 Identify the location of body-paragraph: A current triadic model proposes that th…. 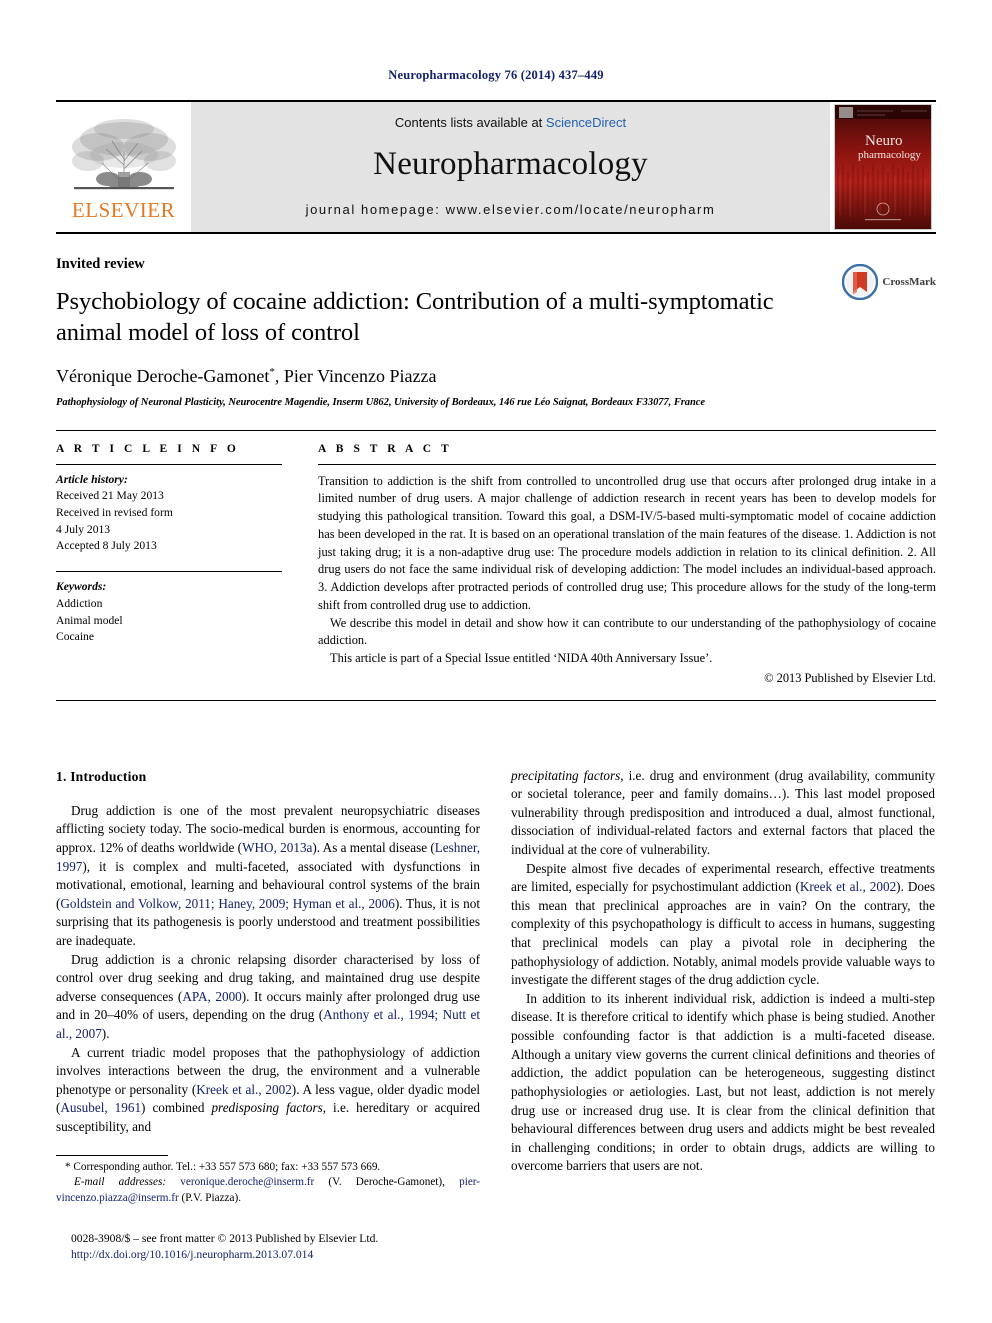
(268, 1090).